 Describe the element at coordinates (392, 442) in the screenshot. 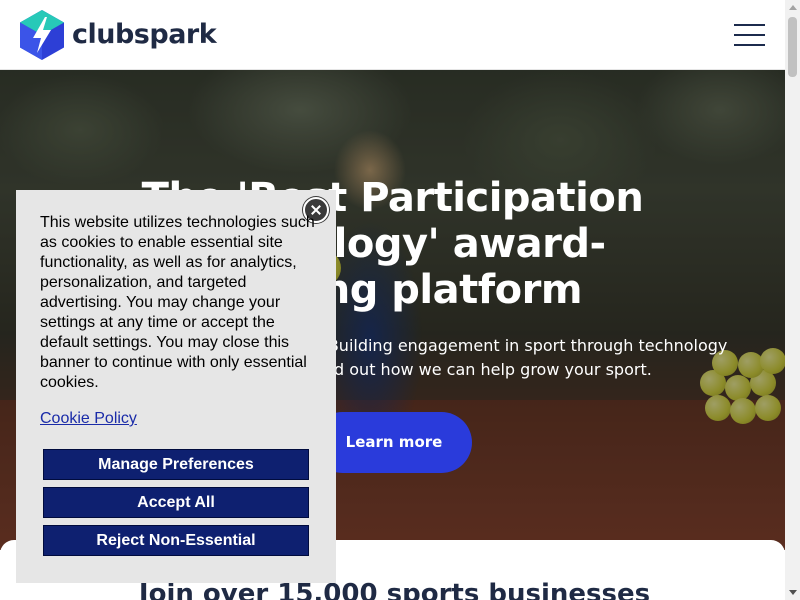

I see `learn-more-button: Learn more` at that location.